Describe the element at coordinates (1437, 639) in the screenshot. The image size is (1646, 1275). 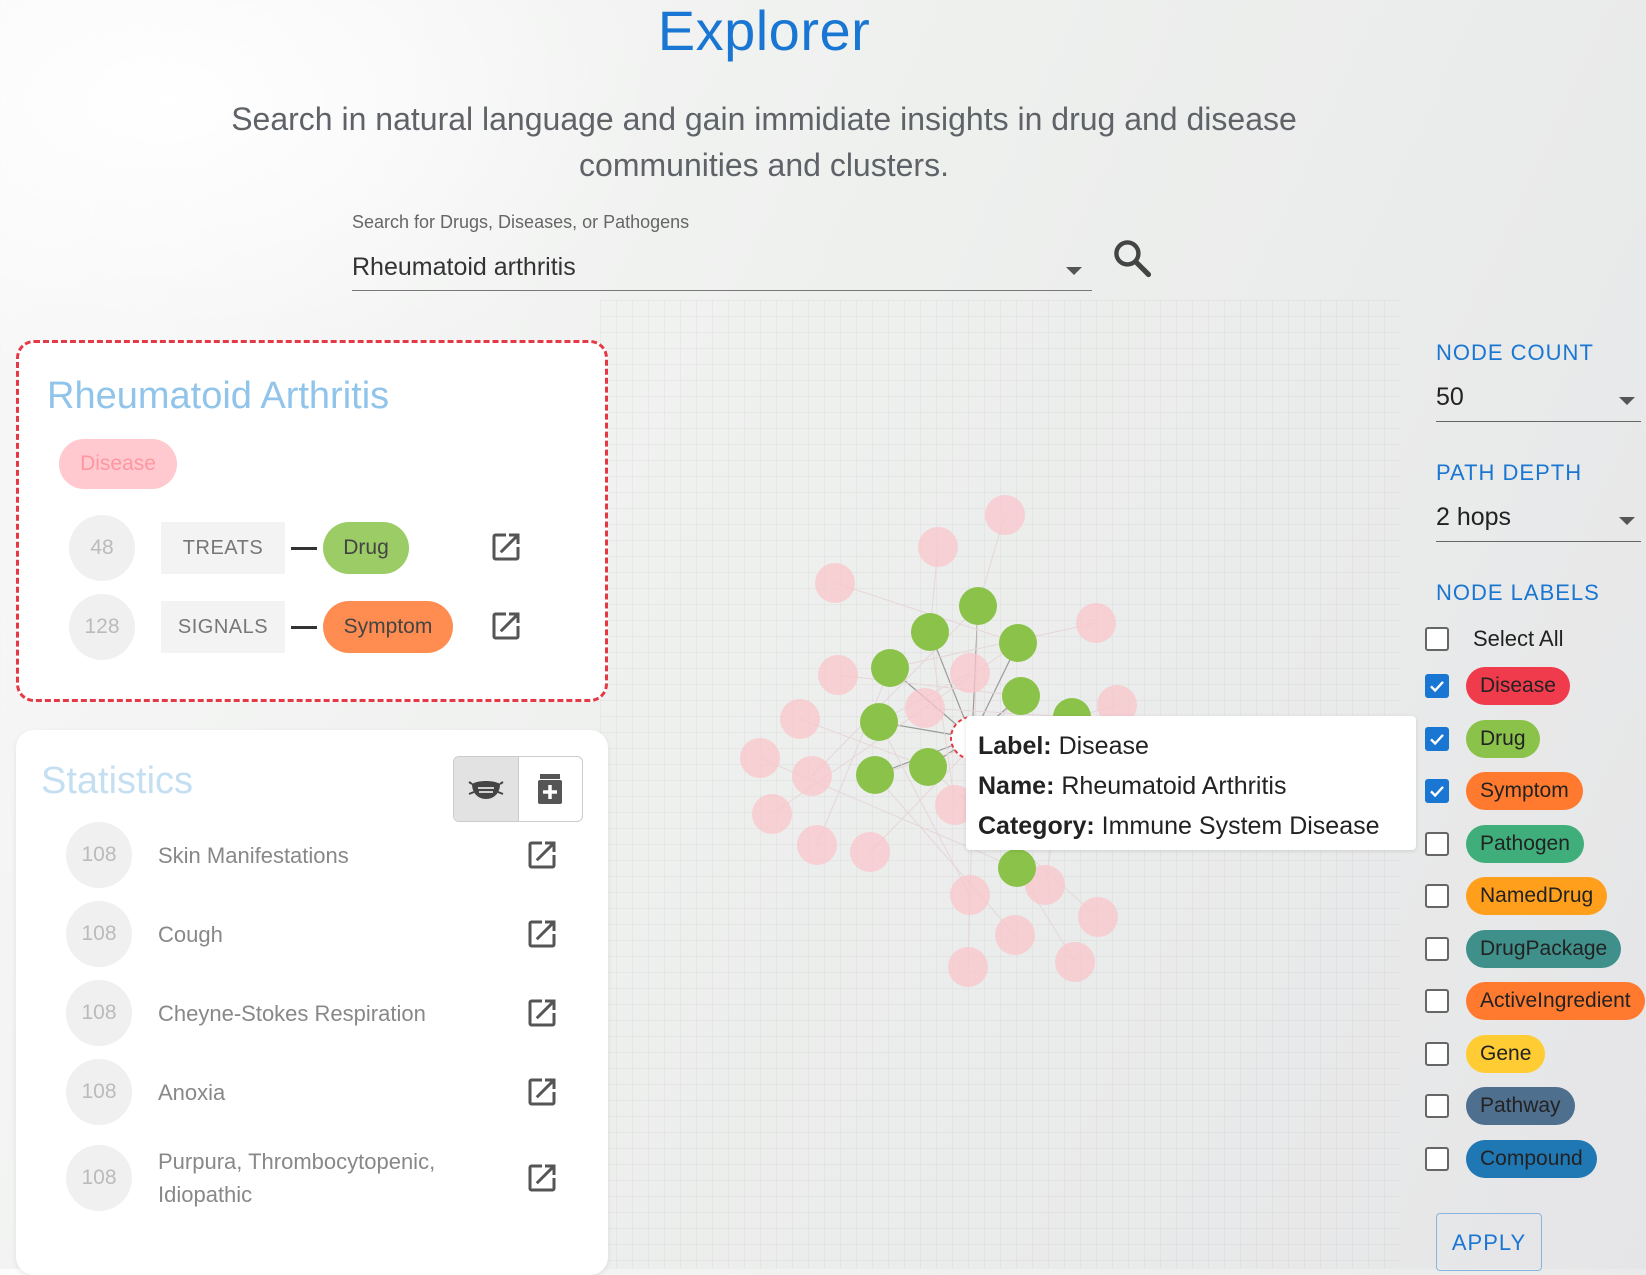
I see `select-all-checkbox` at that location.